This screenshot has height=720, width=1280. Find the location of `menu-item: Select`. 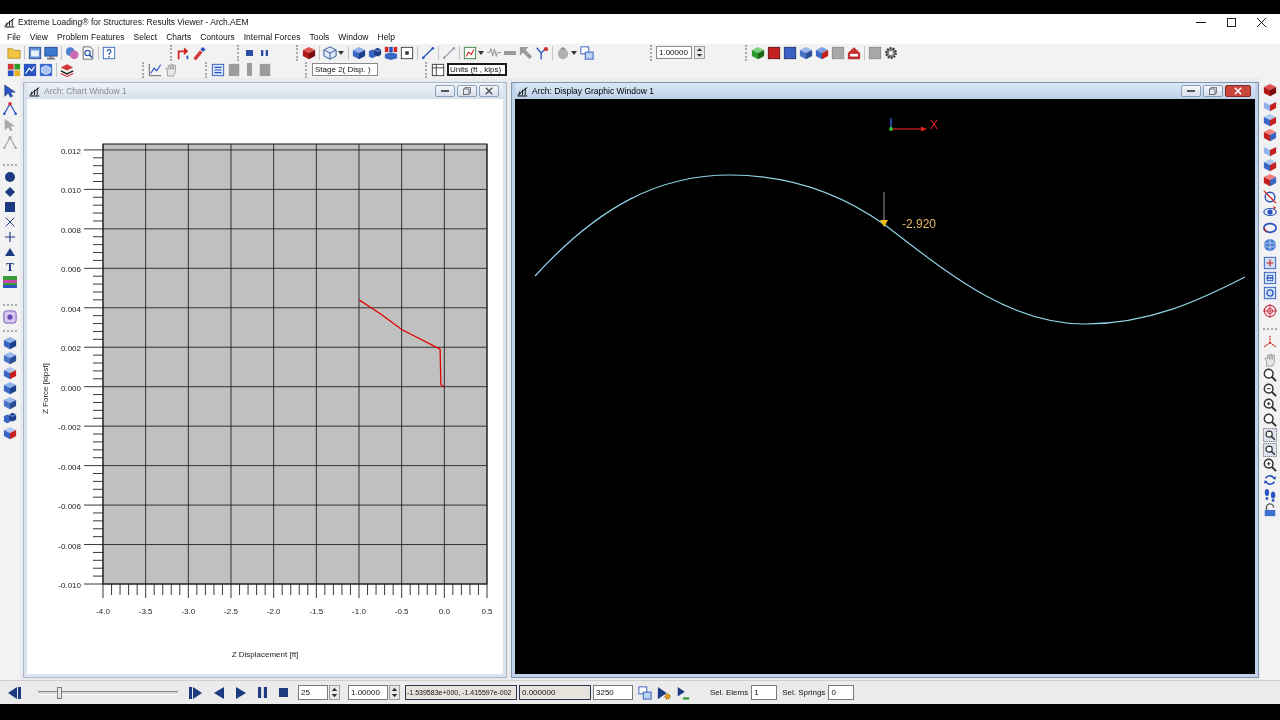

menu-item: Select is located at coordinates (145, 37).